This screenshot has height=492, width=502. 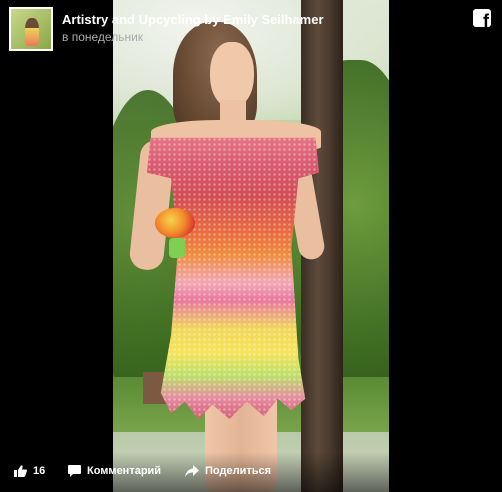 I want to click on photo-corsage, so click(x=175, y=223).